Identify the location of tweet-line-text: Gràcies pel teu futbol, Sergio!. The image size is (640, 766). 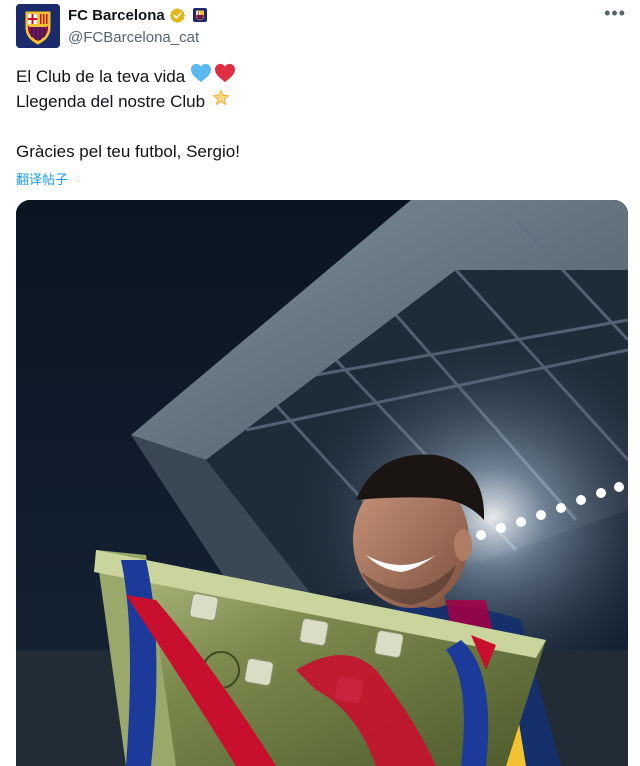
(128, 151).